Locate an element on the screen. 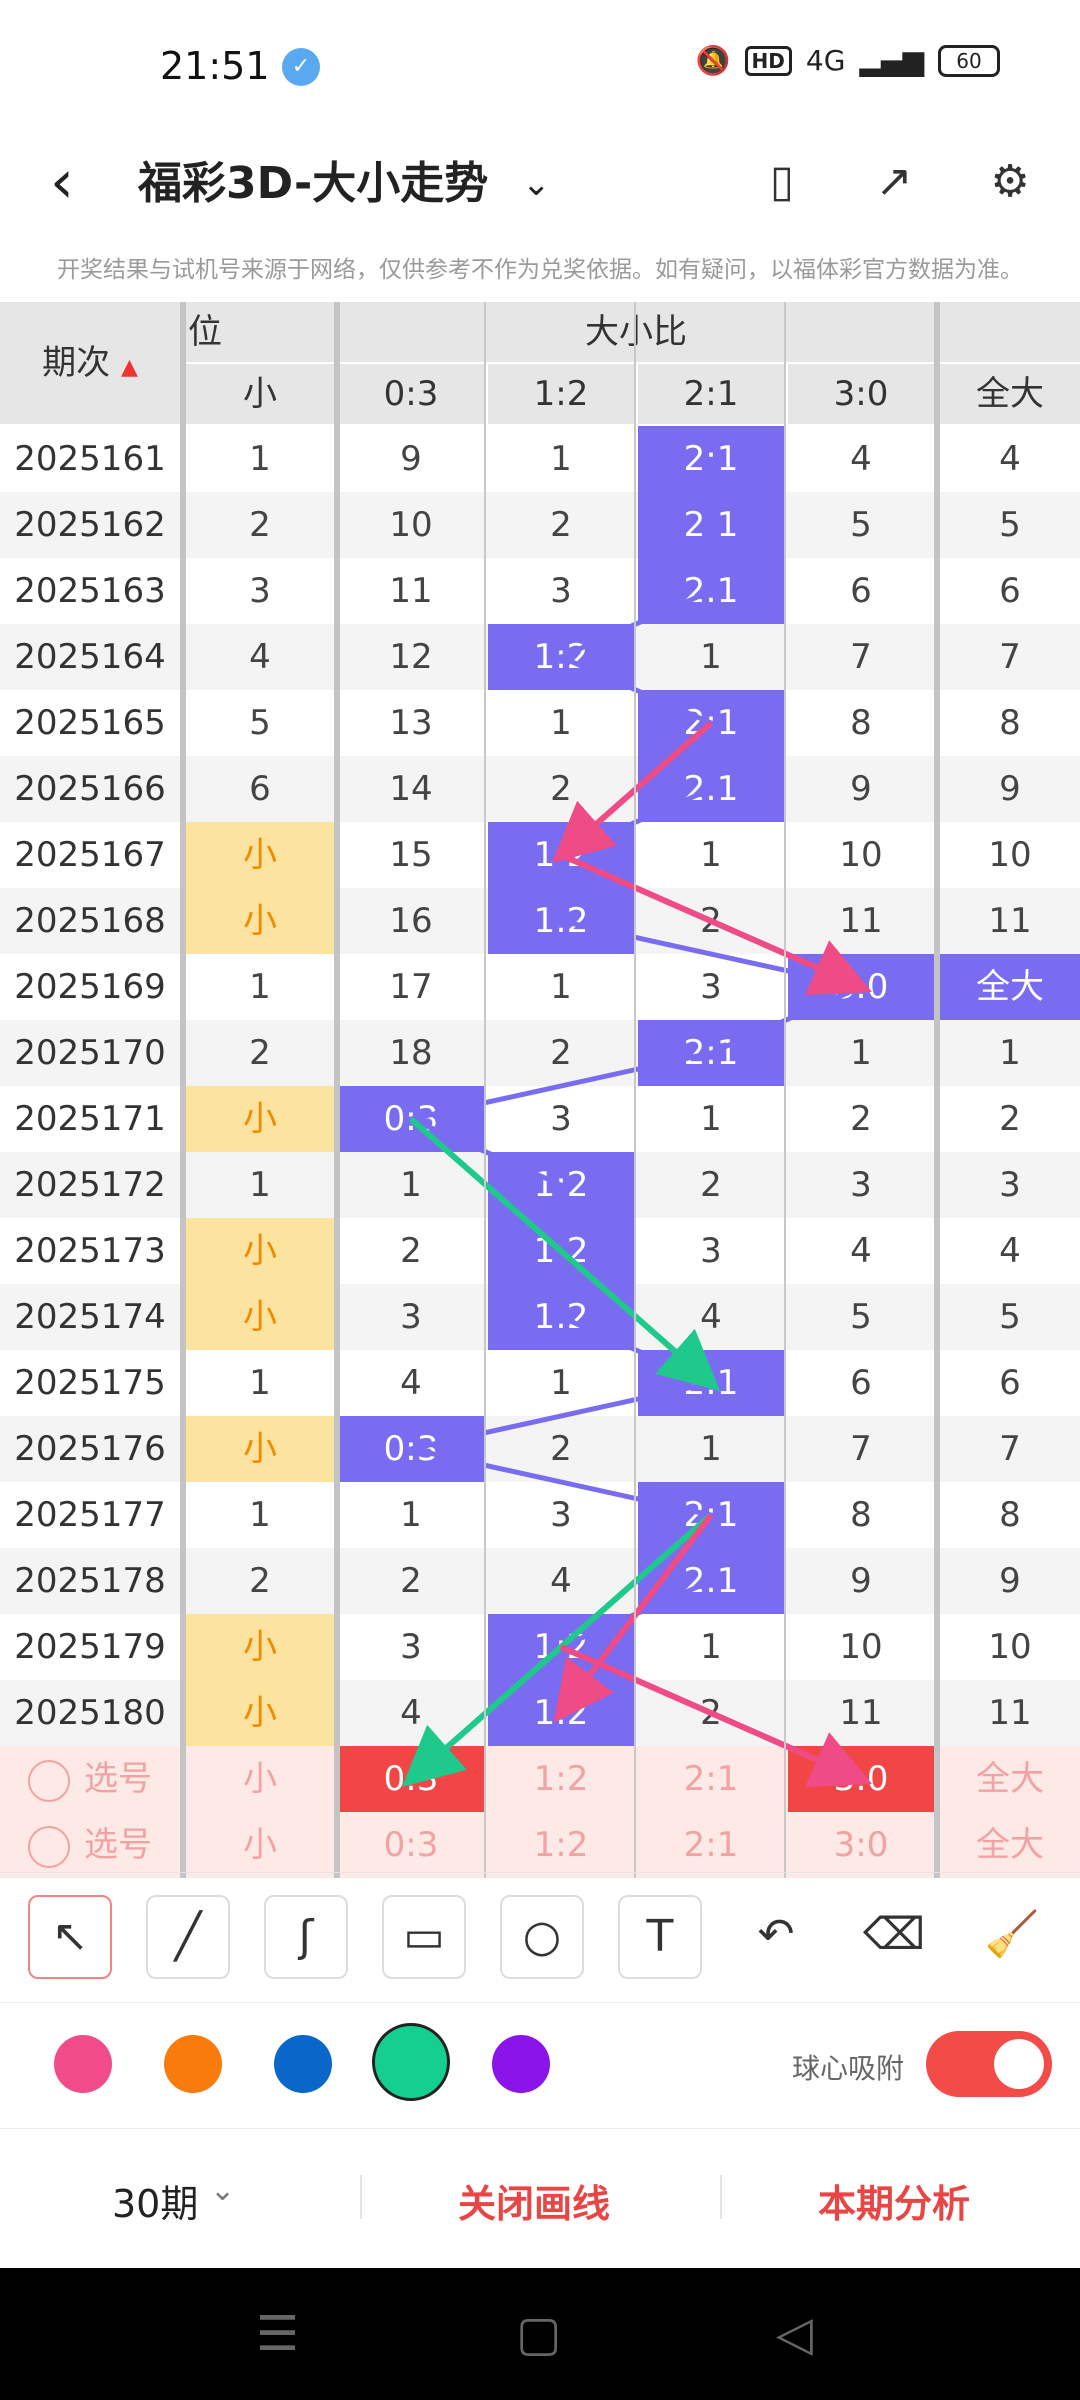  cell-2-1: 2 is located at coordinates (711, 1185).